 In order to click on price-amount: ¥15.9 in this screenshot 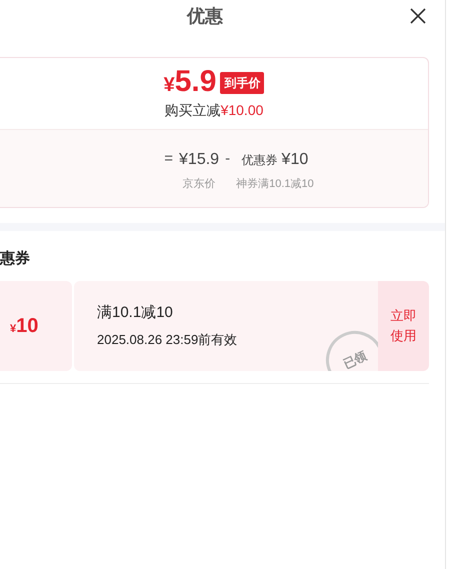, I will do `click(199, 160)`.